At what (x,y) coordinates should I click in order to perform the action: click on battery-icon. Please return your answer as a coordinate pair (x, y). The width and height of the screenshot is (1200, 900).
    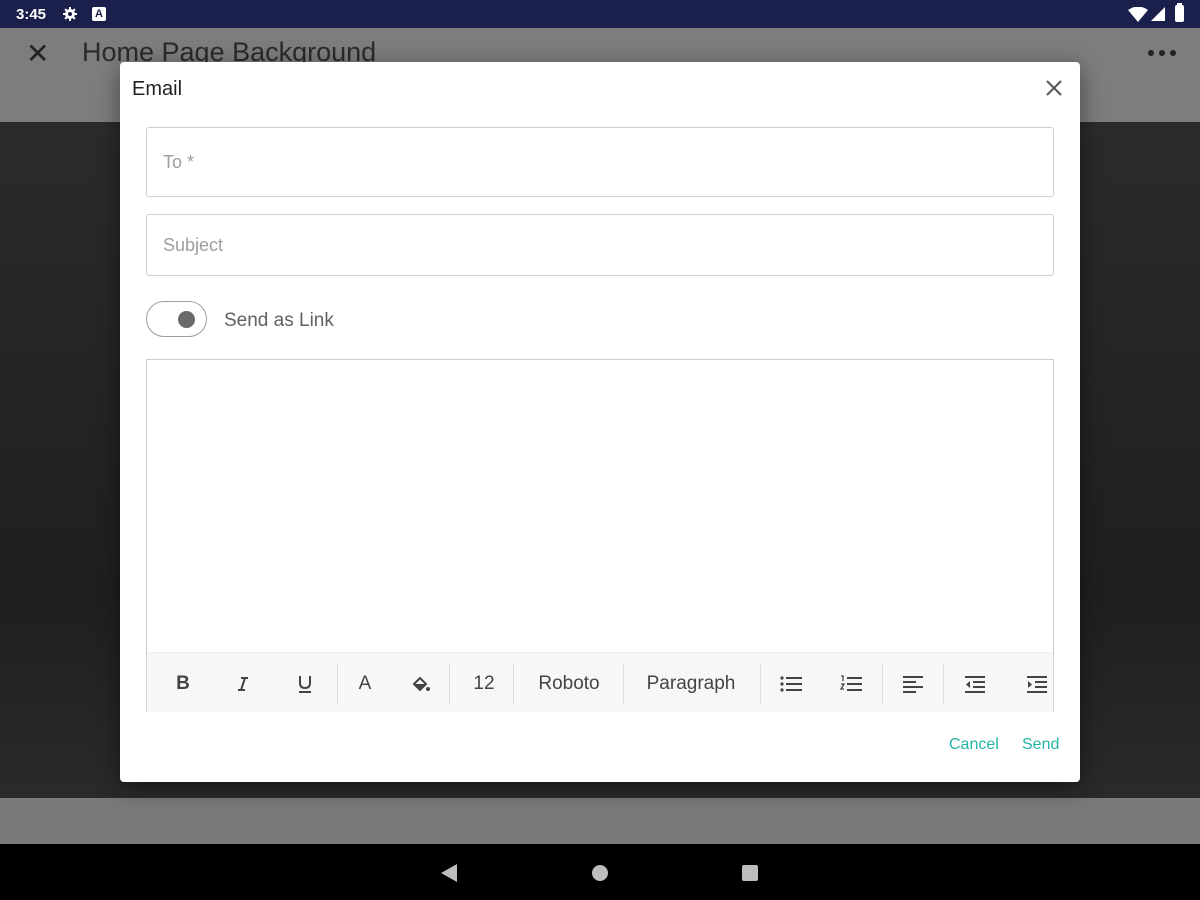
    Looking at the image, I should click on (1179, 12).